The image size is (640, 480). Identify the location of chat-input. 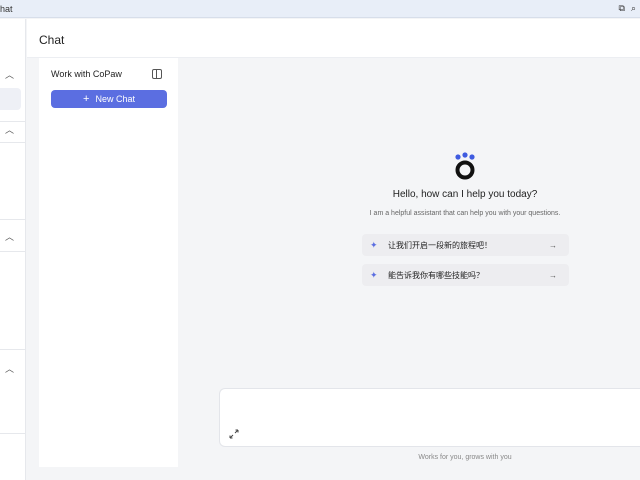
(430, 412).